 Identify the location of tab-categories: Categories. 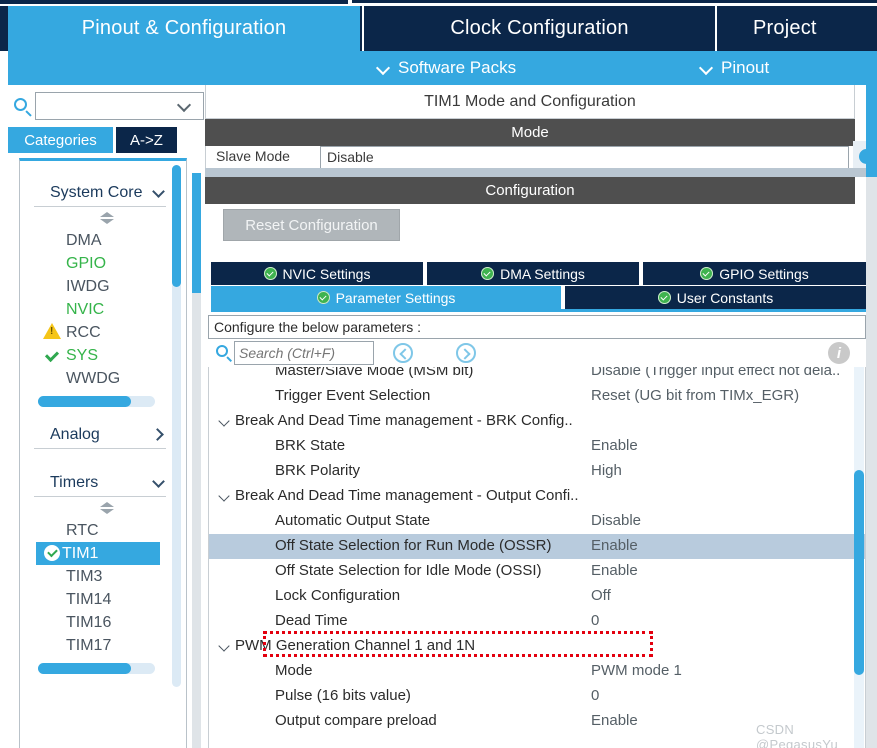
(60, 140).